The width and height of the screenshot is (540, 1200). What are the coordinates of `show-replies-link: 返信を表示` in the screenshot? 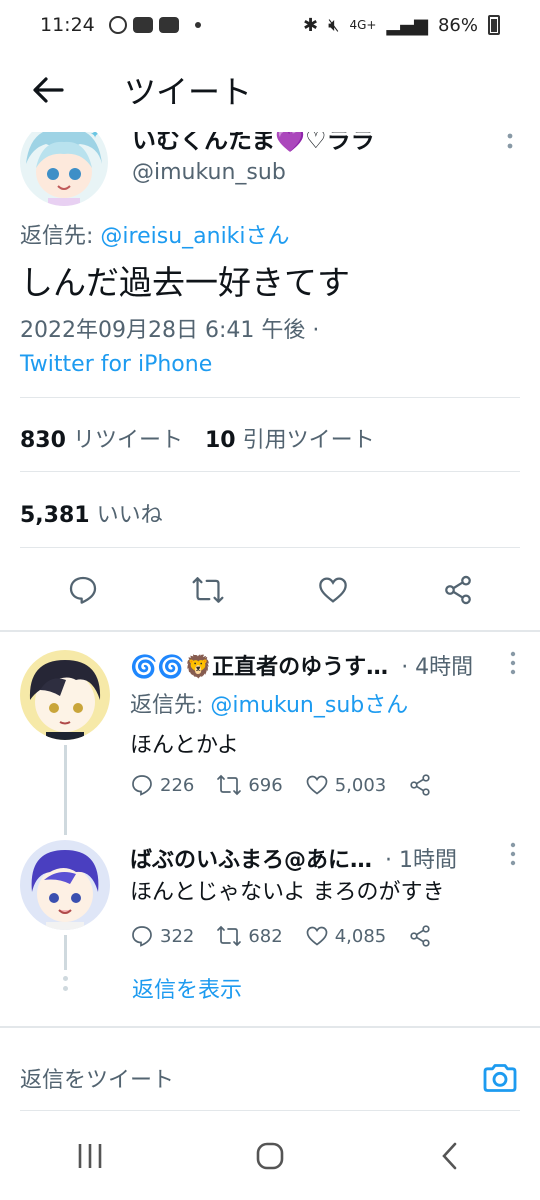 It's located at (187, 988).